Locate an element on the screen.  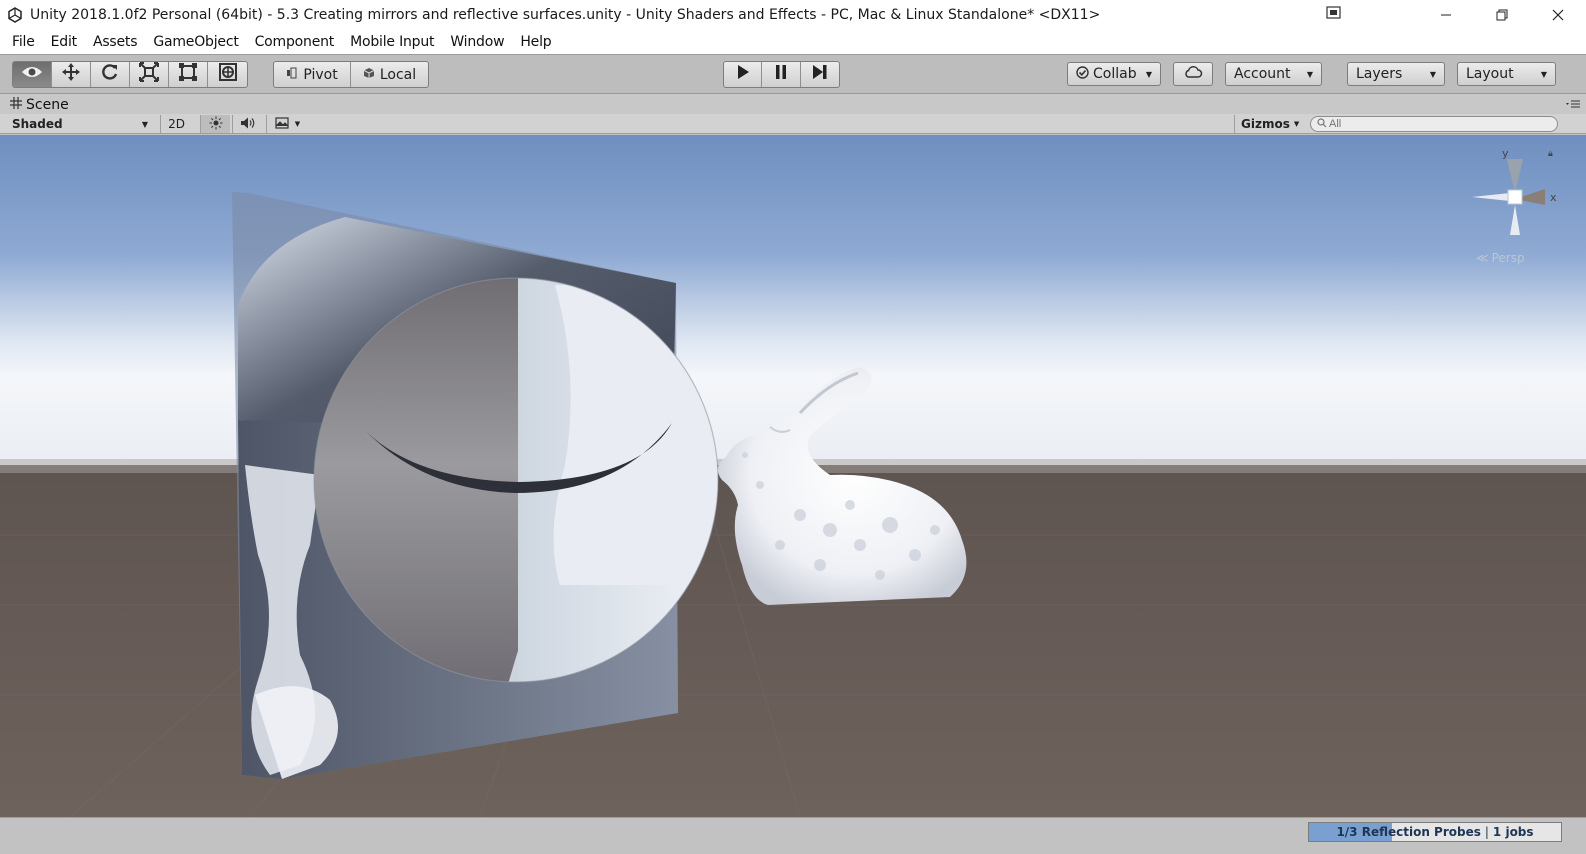
scene-lighting-toggle is located at coordinates (215, 124).